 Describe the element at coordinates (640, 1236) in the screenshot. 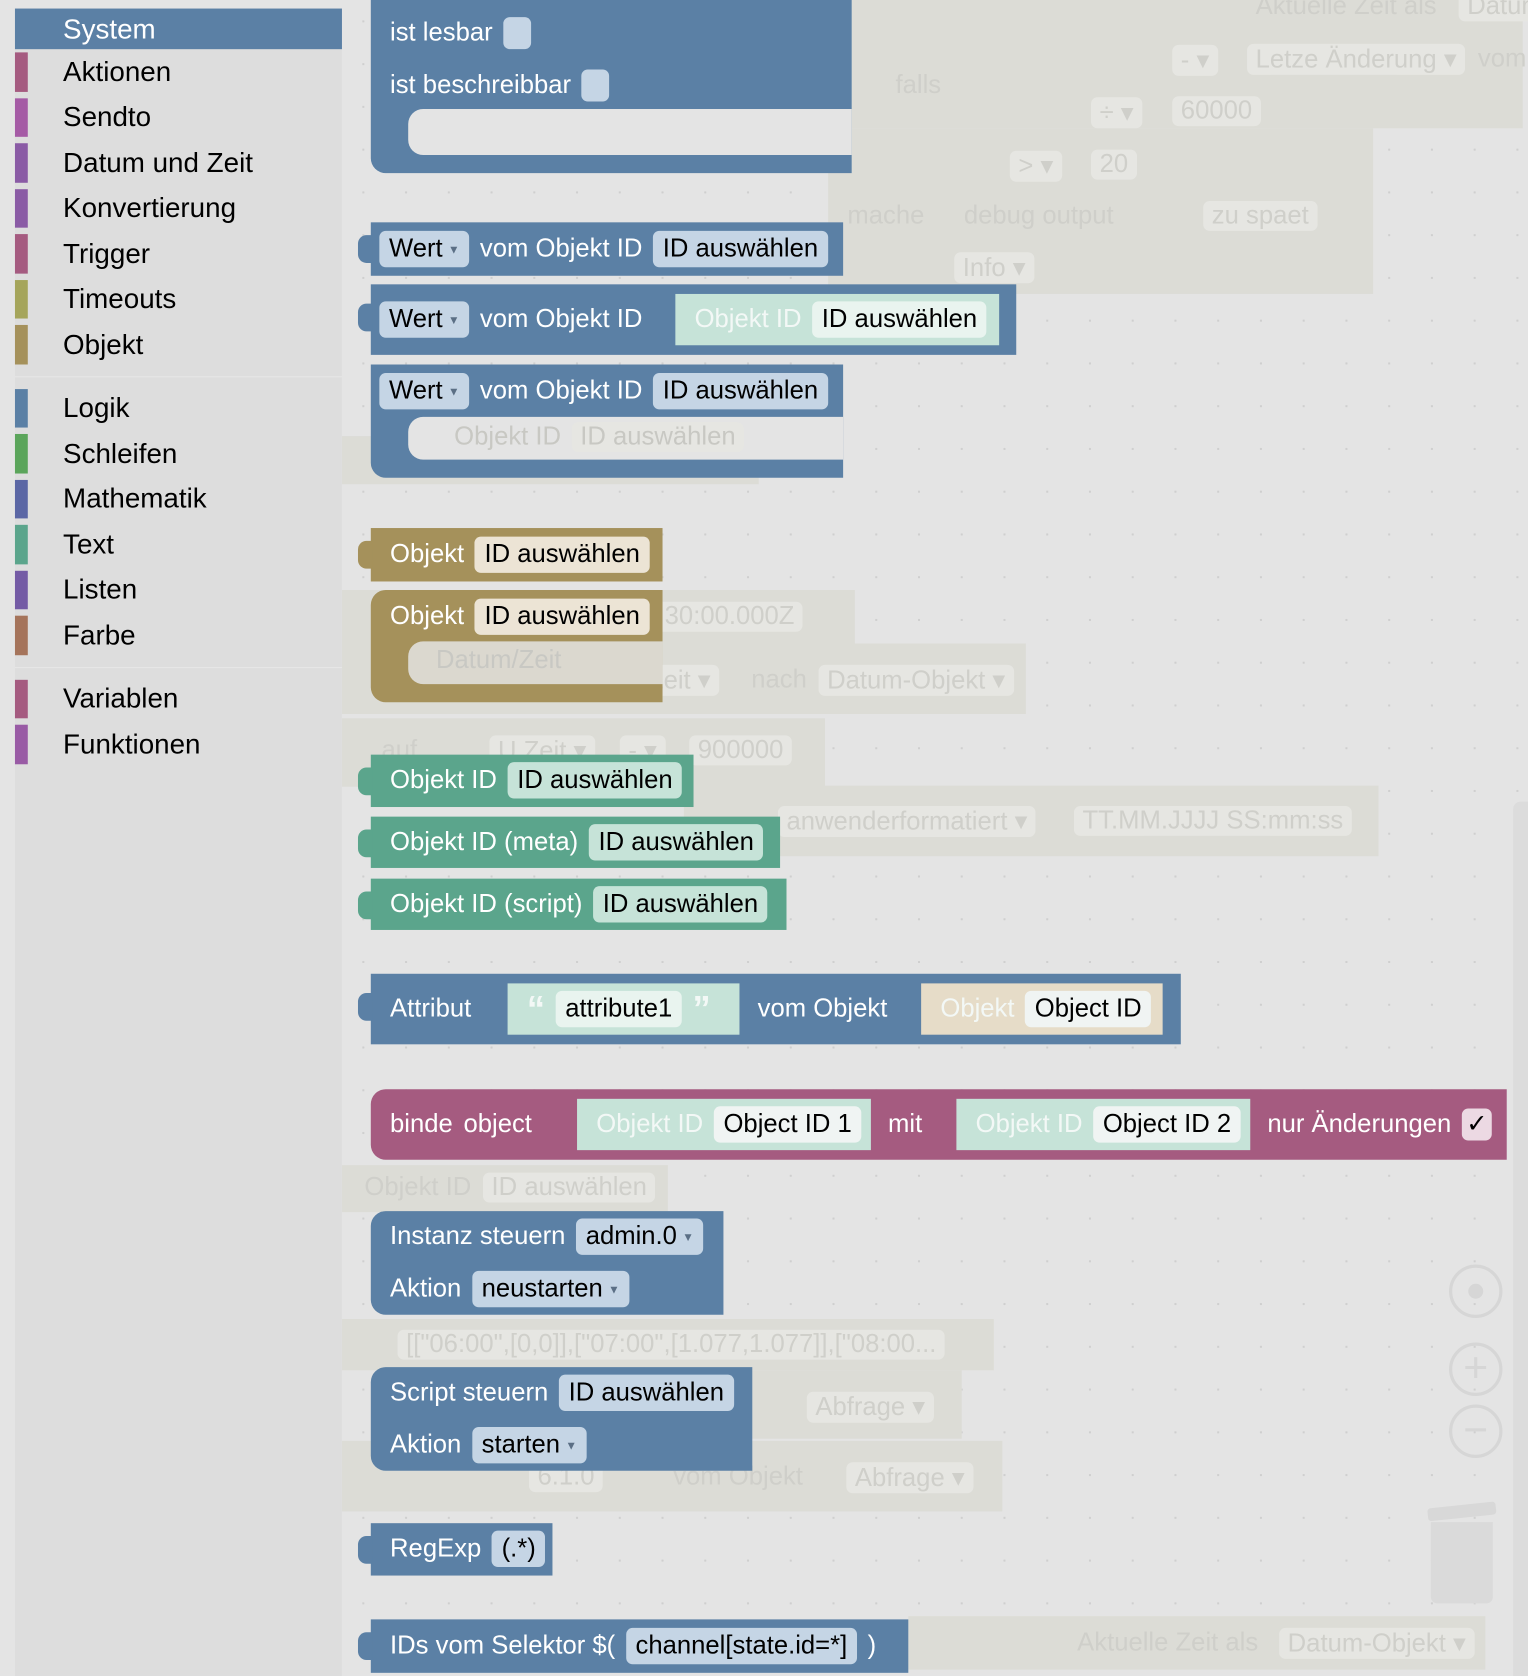

I see `instance-dropdown: admin.0 ▼` at that location.